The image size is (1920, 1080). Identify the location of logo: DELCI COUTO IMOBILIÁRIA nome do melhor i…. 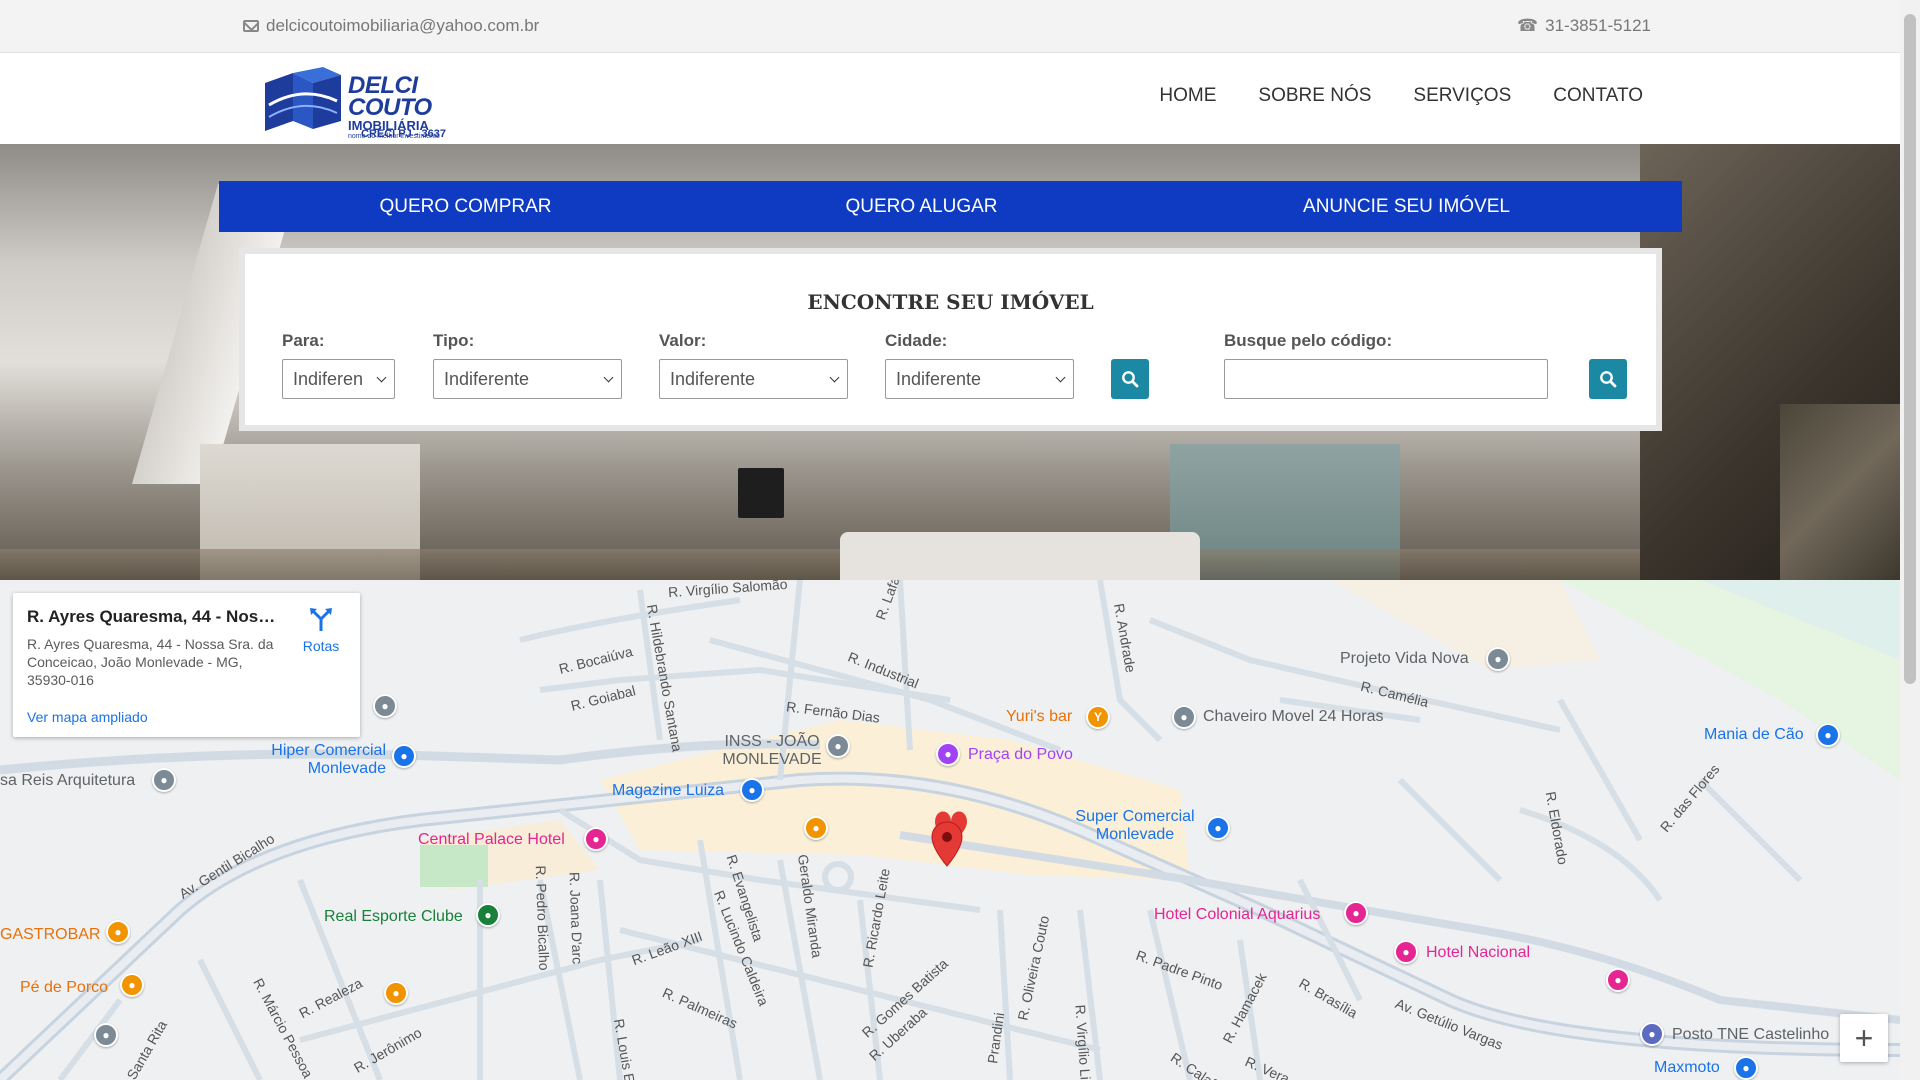
(383, 100).